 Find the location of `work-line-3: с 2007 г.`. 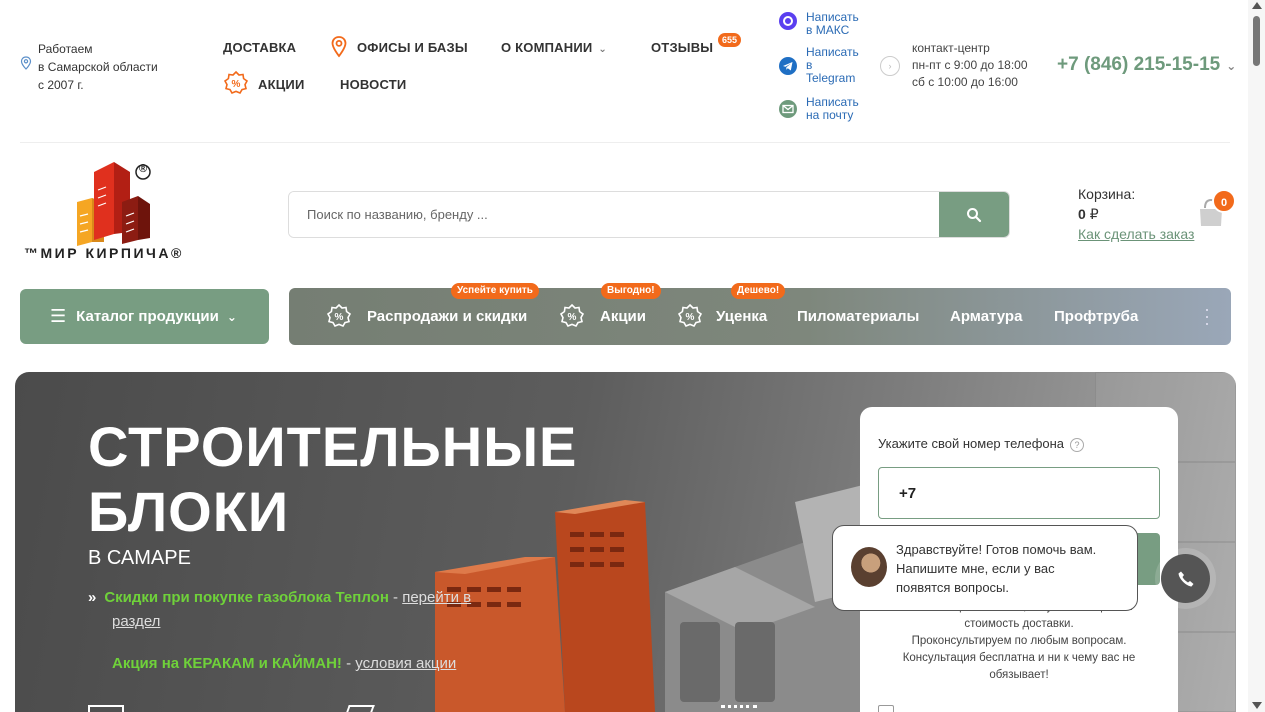

work-line-3: с 2007 г. is located at coordinates (61, 85).